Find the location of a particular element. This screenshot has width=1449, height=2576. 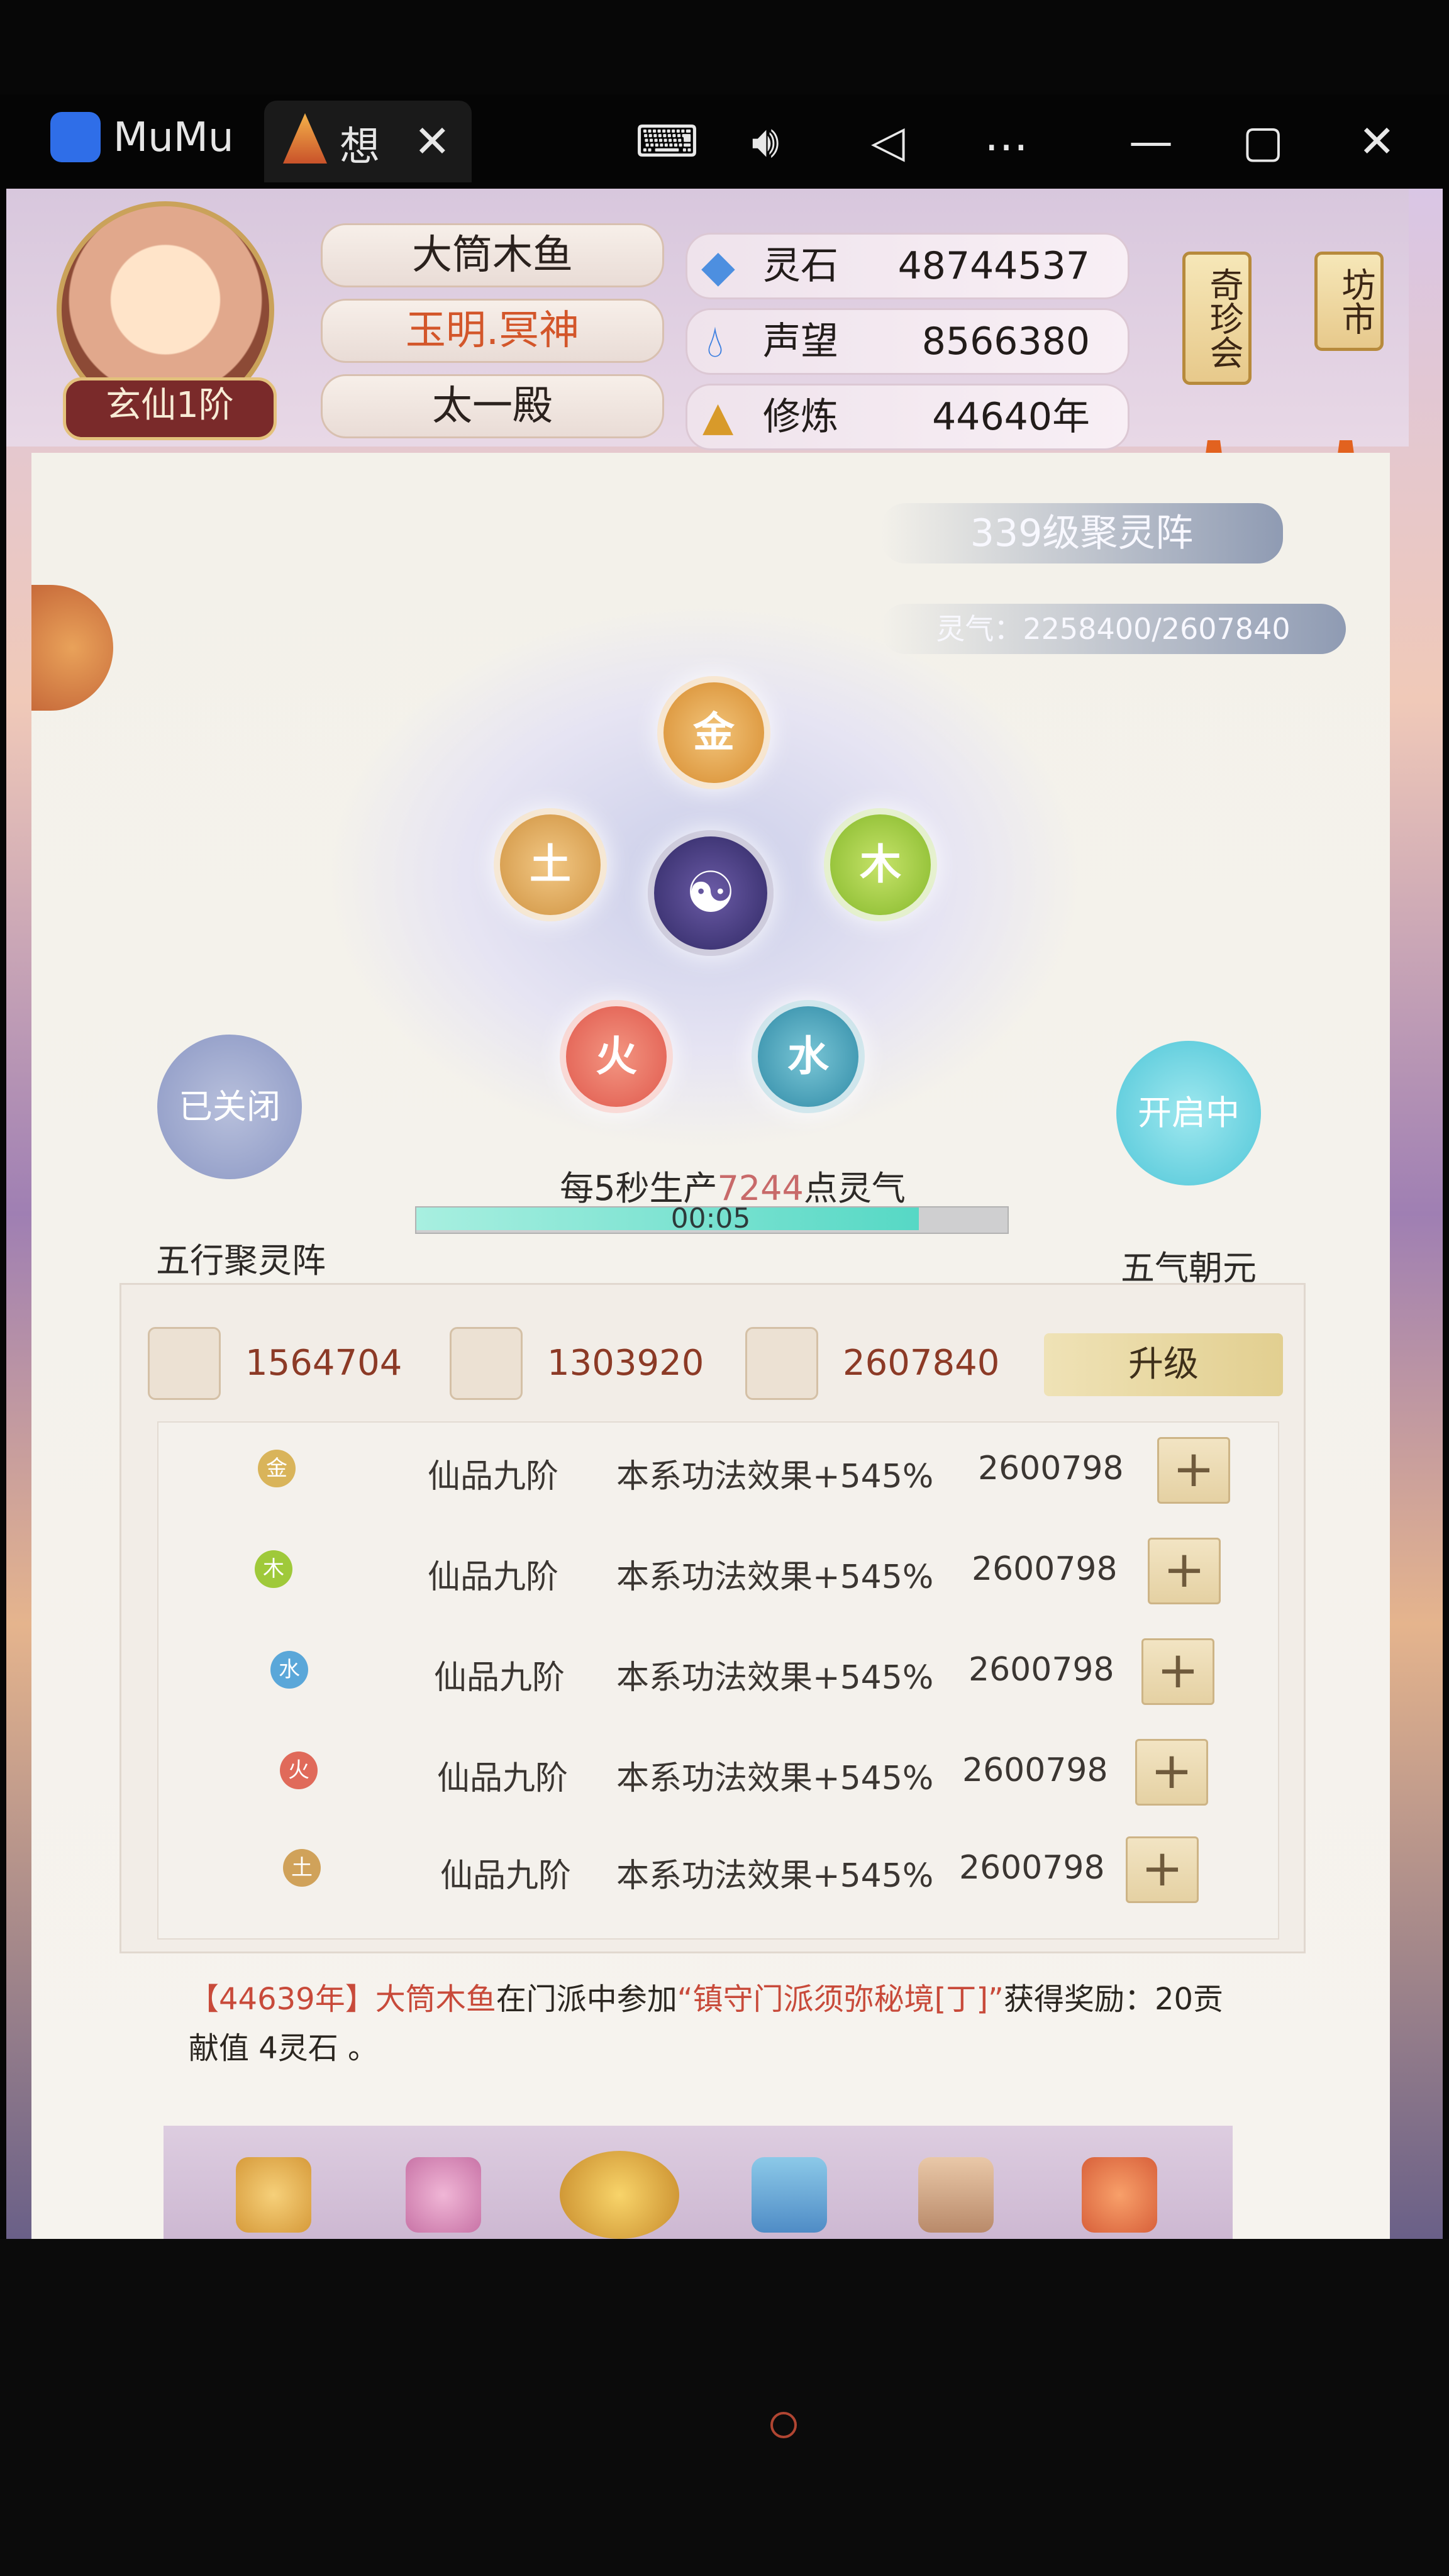

monitor-bezel is located at coordinates (724, 2407).